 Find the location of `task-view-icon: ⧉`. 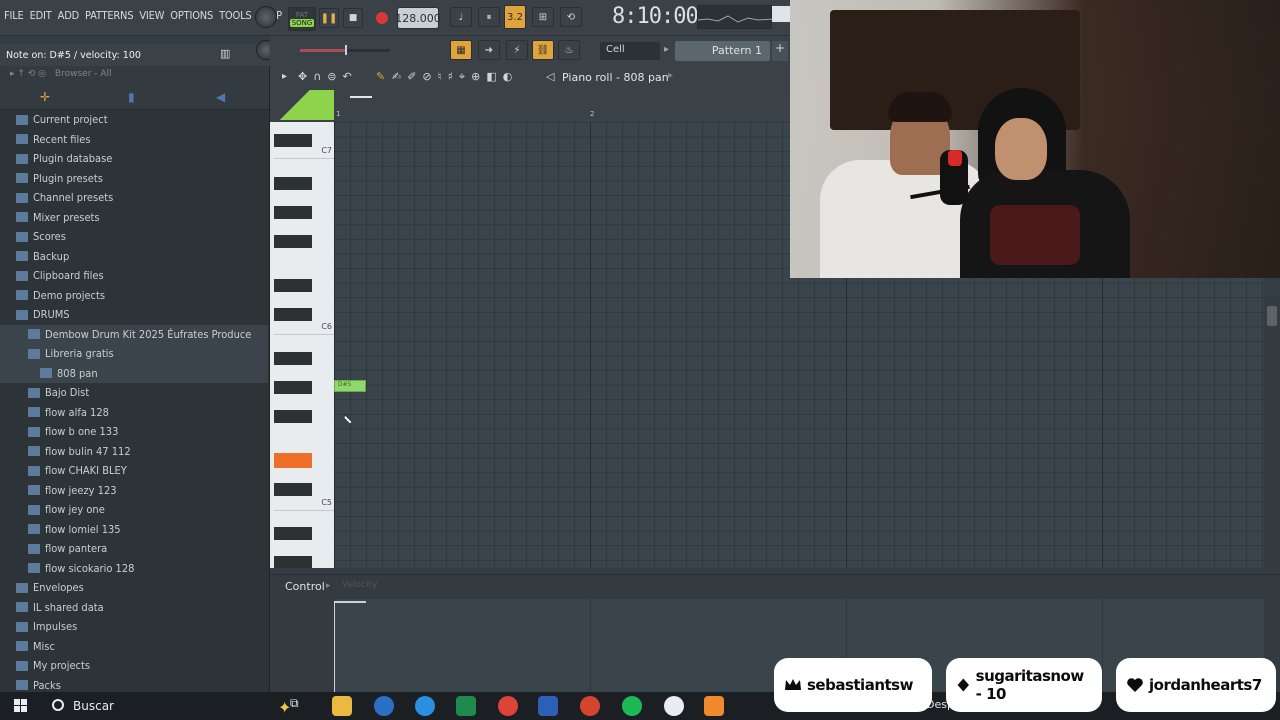

task-view-icon: ⧉ is located at coordinates (300, 706).